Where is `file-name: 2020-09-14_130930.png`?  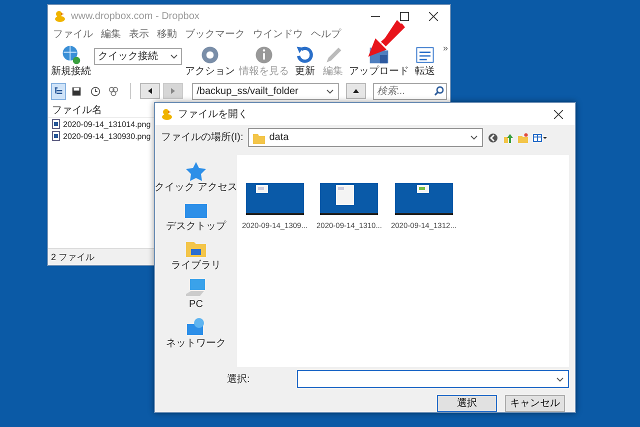
file-name: 2020-09-14_130930.png is located at coordinates (107, 136).